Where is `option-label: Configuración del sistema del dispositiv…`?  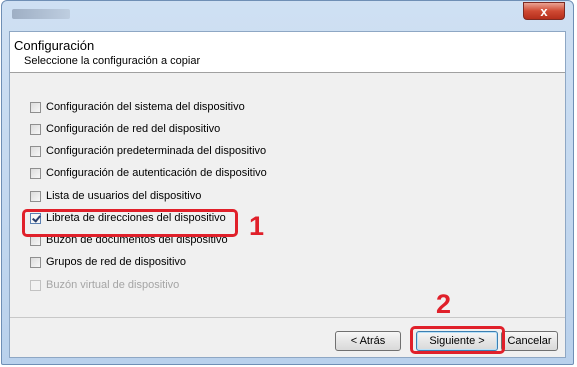 option-label: Configuración del sistema del dispositiv… is located at coordinates (145, 107).